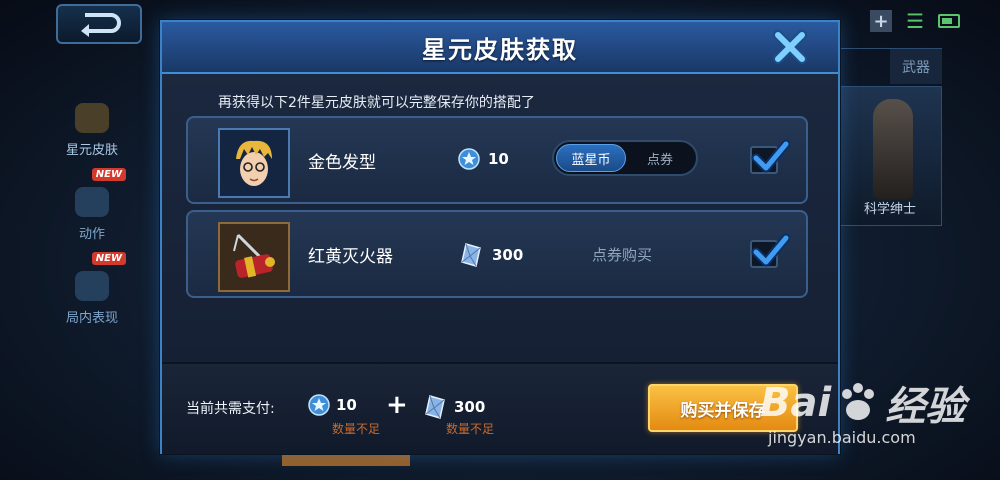  What do you see at coordinates (591, 158) in the screenshot?
I see `currency-option-blue-star: 蓝星币` at bounding box center [591, 158].